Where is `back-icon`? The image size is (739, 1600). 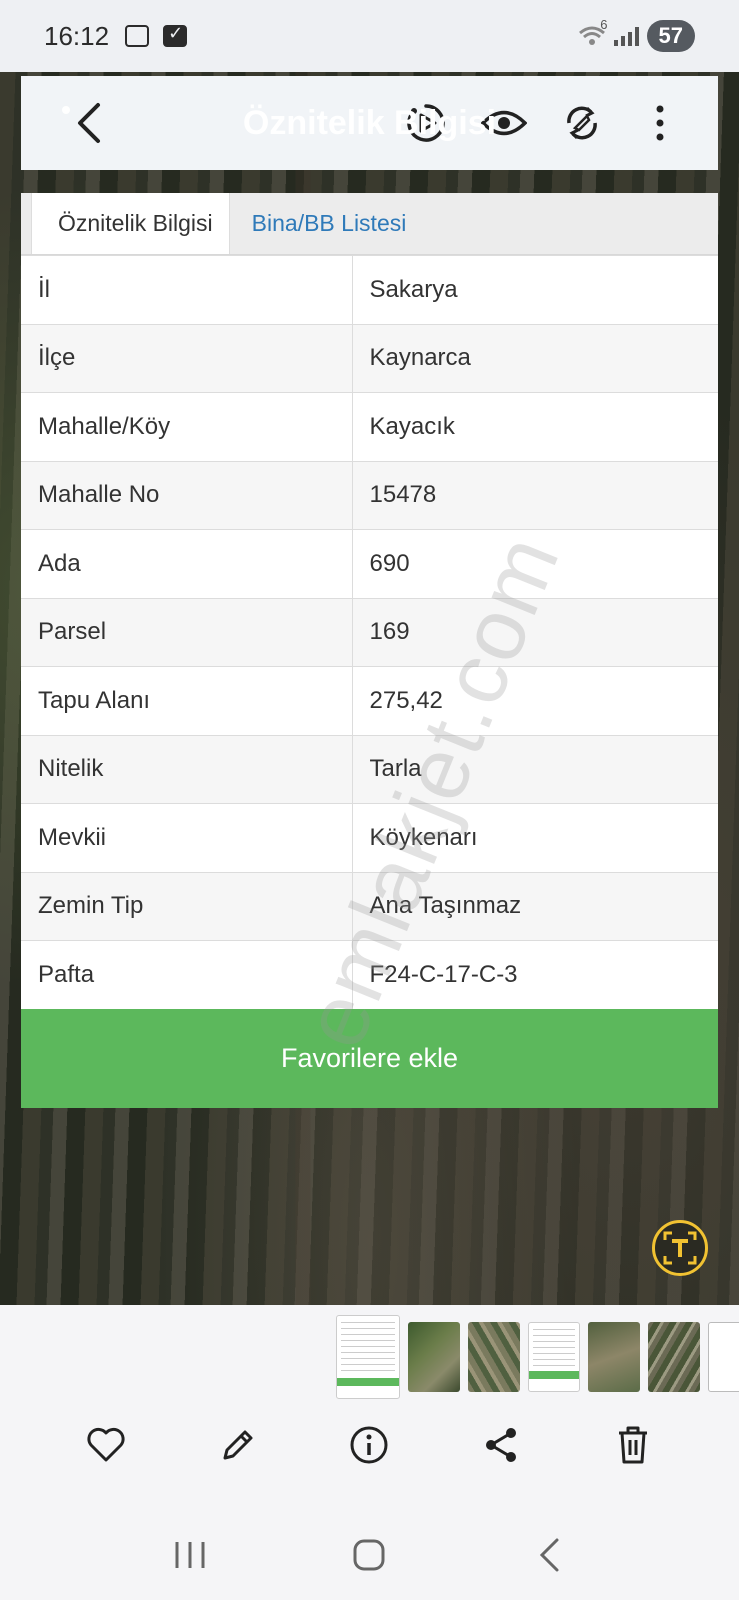
back-icon is located at coordinates (89, 123).